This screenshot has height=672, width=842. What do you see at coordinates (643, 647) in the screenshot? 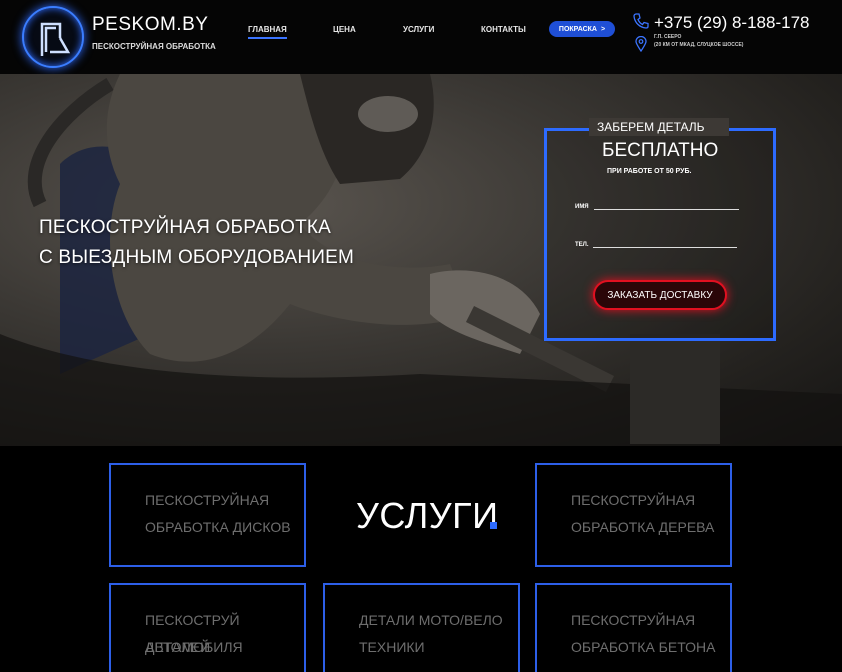
I see `service-card-line-2: ОБРАБОТКА БЕТОНА` at bounding box center [643, 647].